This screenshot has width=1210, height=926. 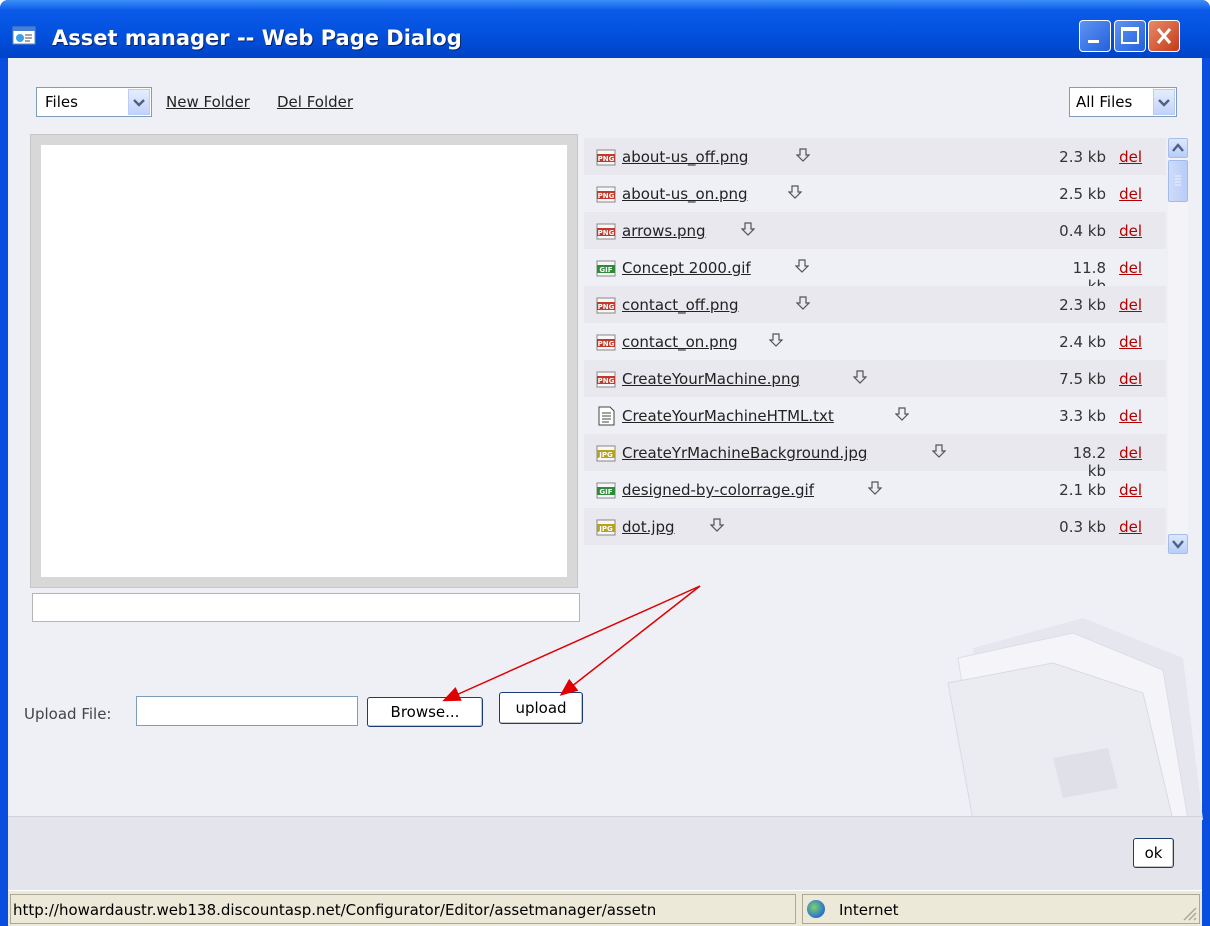 What do you see at coordinates (718, 490) in the screenshot?
I see `file-name-link: designed-by-colorrage.gif` at bounding box center [718, 490].